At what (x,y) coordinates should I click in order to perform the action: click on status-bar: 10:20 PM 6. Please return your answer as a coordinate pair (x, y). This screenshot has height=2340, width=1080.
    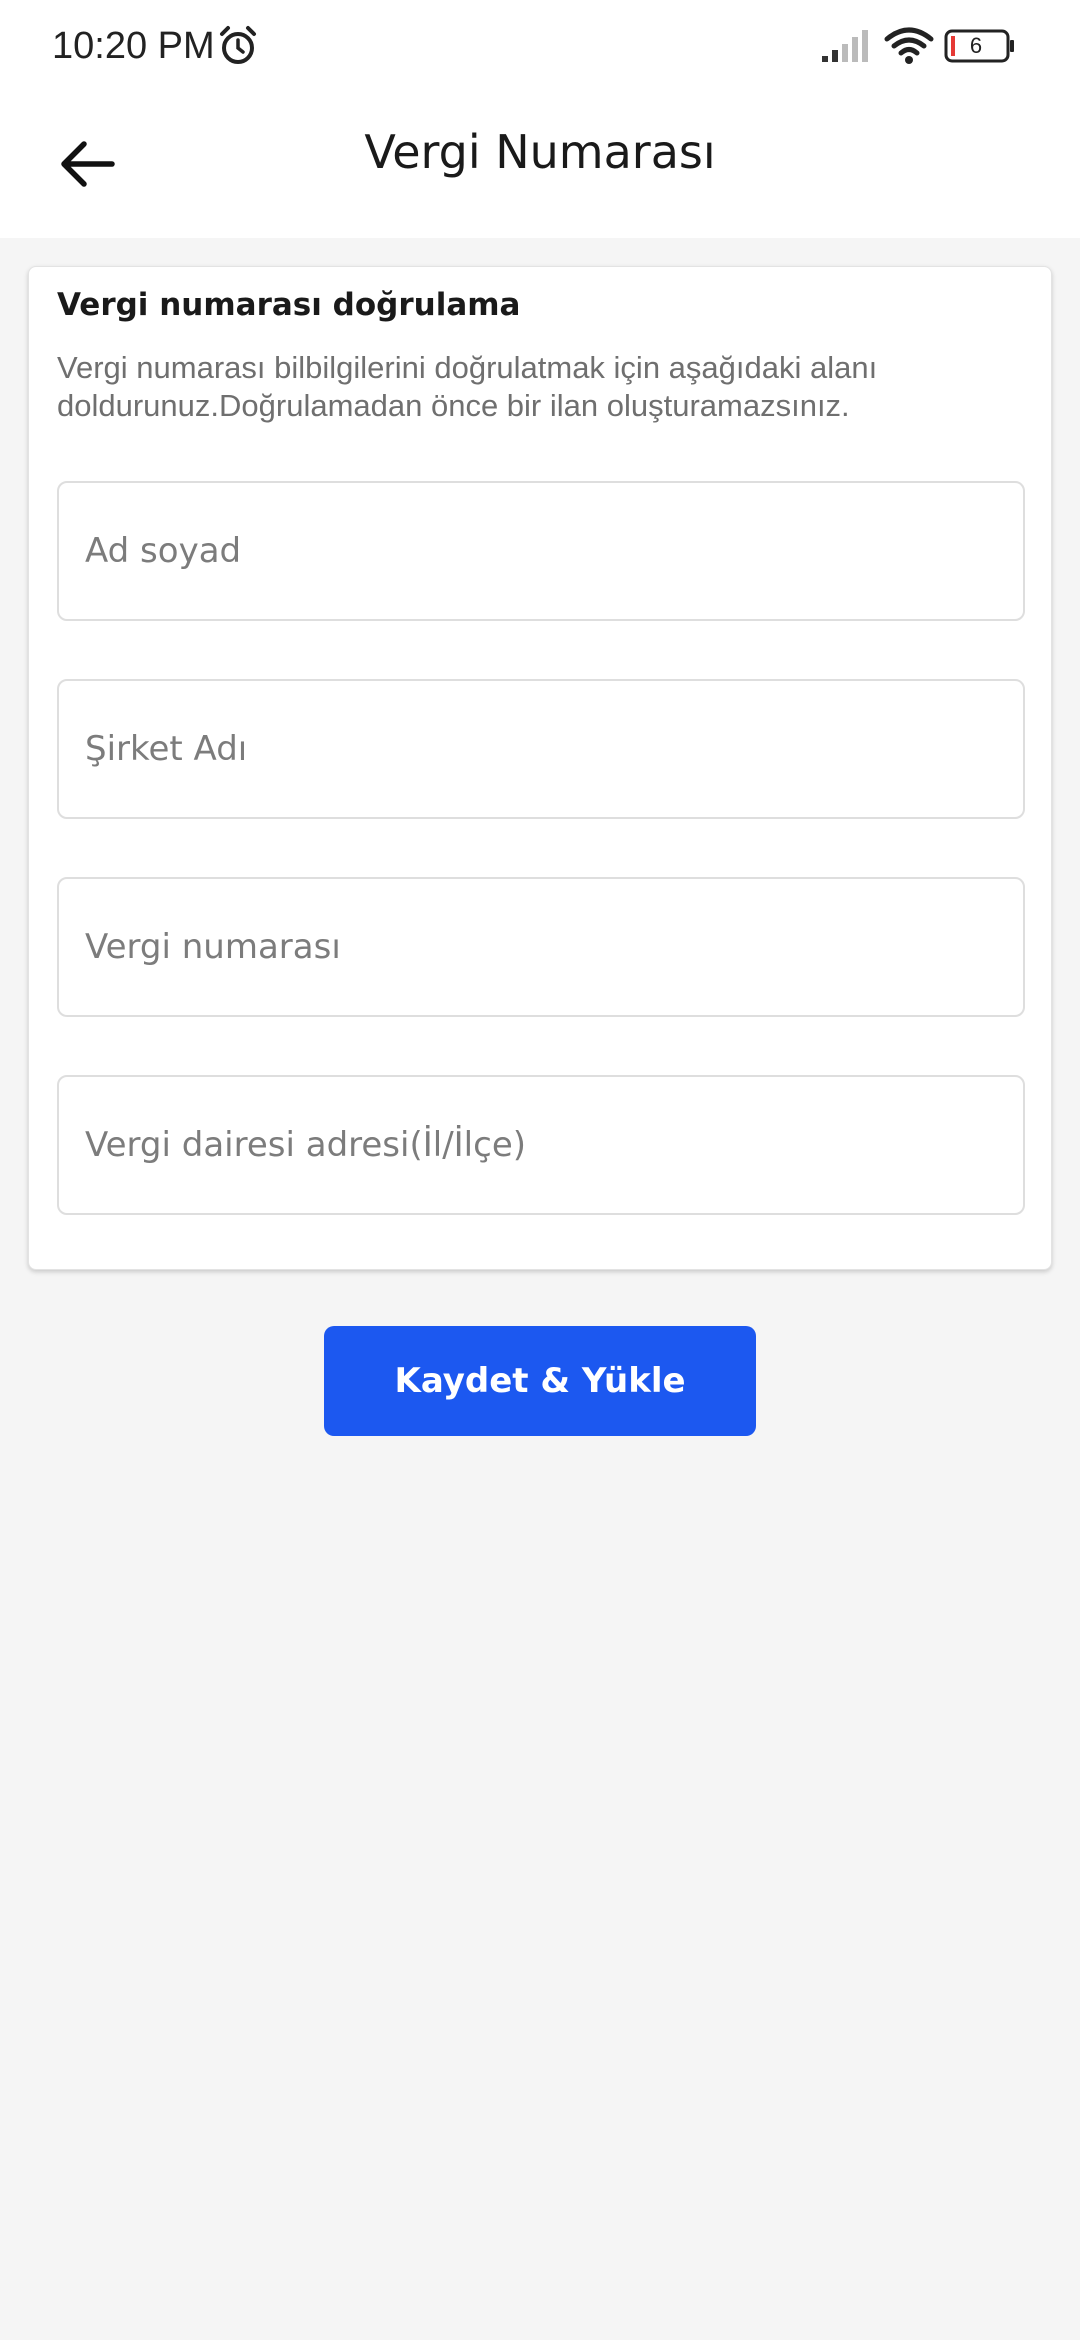
    Looking at the image, I should click on (540, 46).